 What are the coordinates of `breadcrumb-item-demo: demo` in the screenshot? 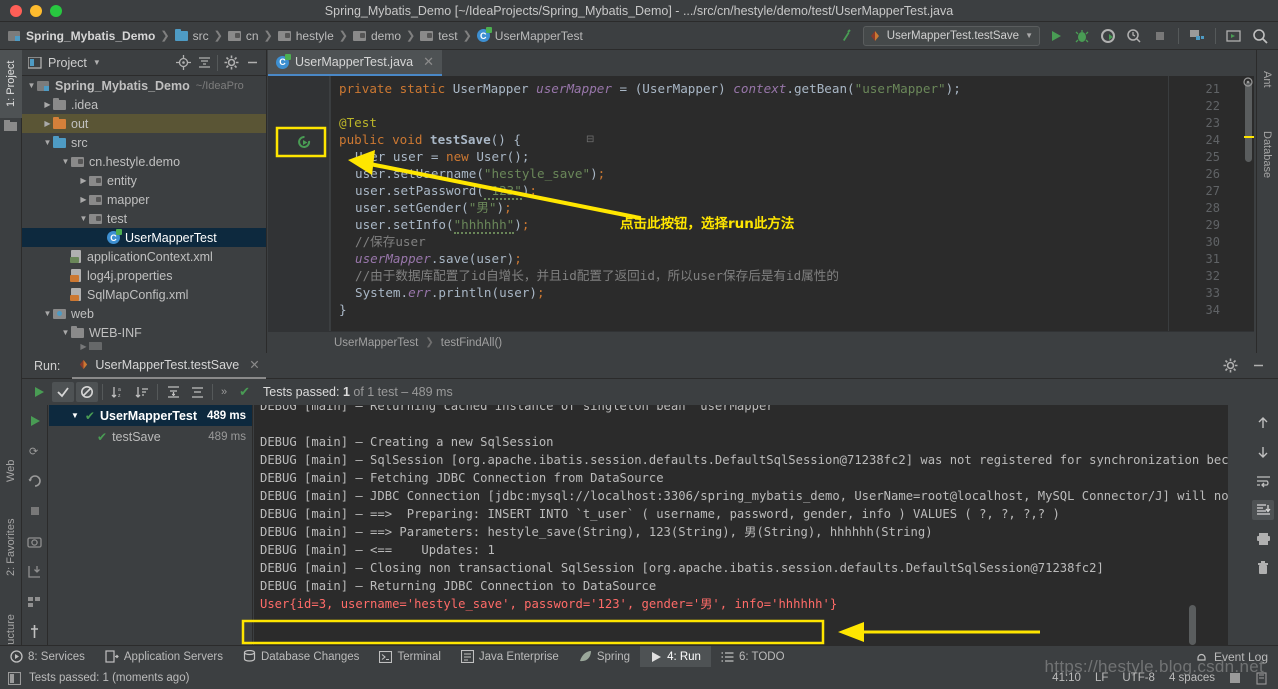 It's located at (376, 36).